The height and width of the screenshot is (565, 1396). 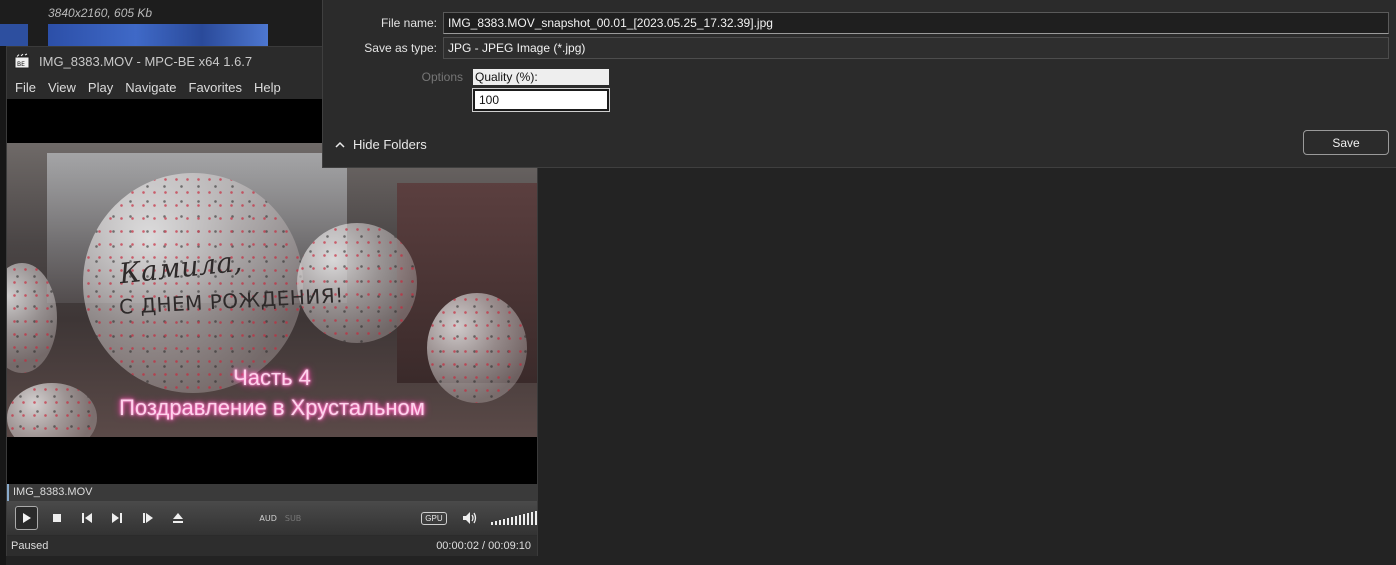 I want to click on menu-navigate: Navigate, so click(x=150, y=87).